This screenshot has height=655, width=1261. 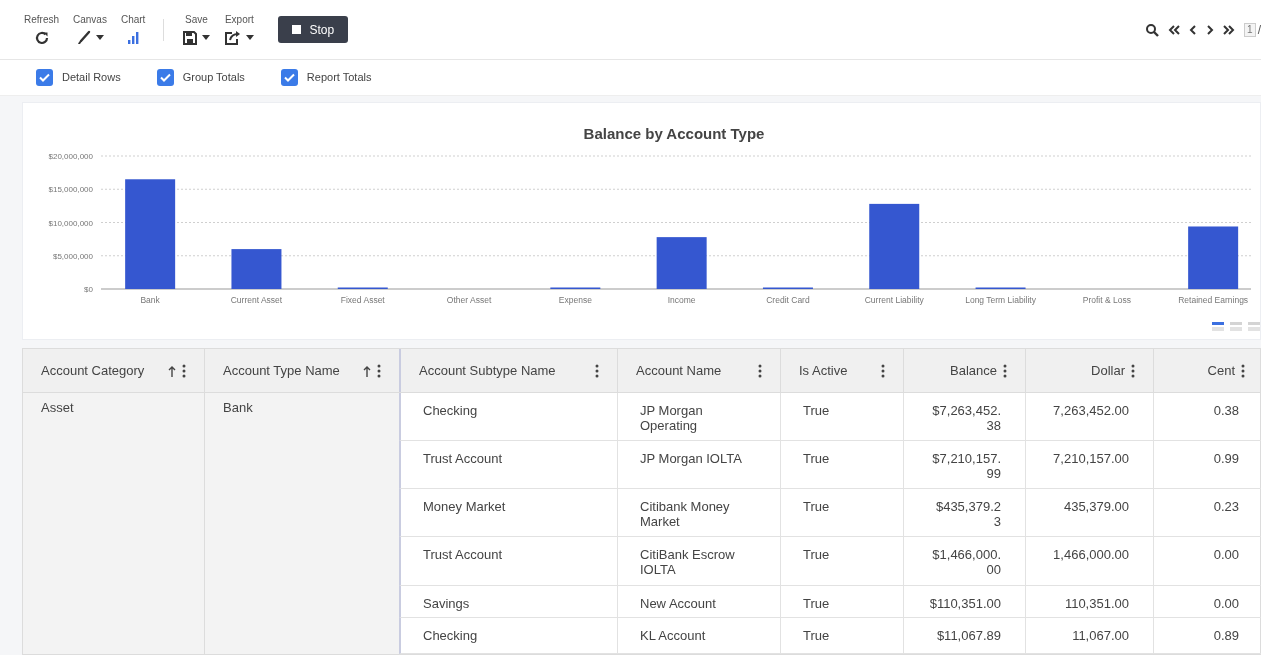 I want to click on save-tool-button: Save, so click(x=196, y=29).